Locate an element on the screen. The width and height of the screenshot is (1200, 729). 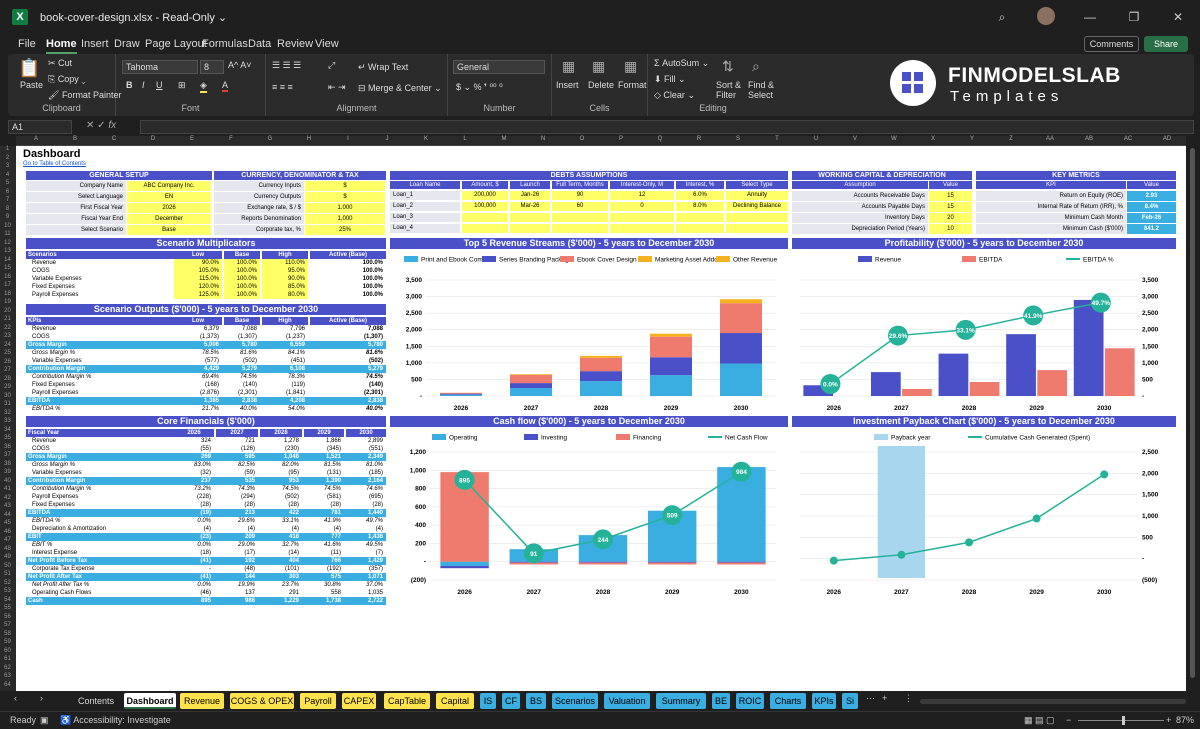
column-header: O is located at coordinates (582, 139).